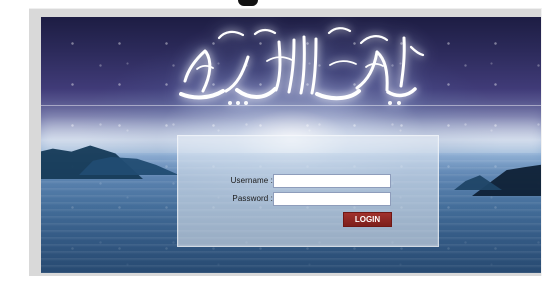 Image resolution: width=542 pixels, height=284 pixels. What do you see at coordinates (252, 198) in the screenshot?
I see `password-label: Password :` at bounding box center [252, 198].